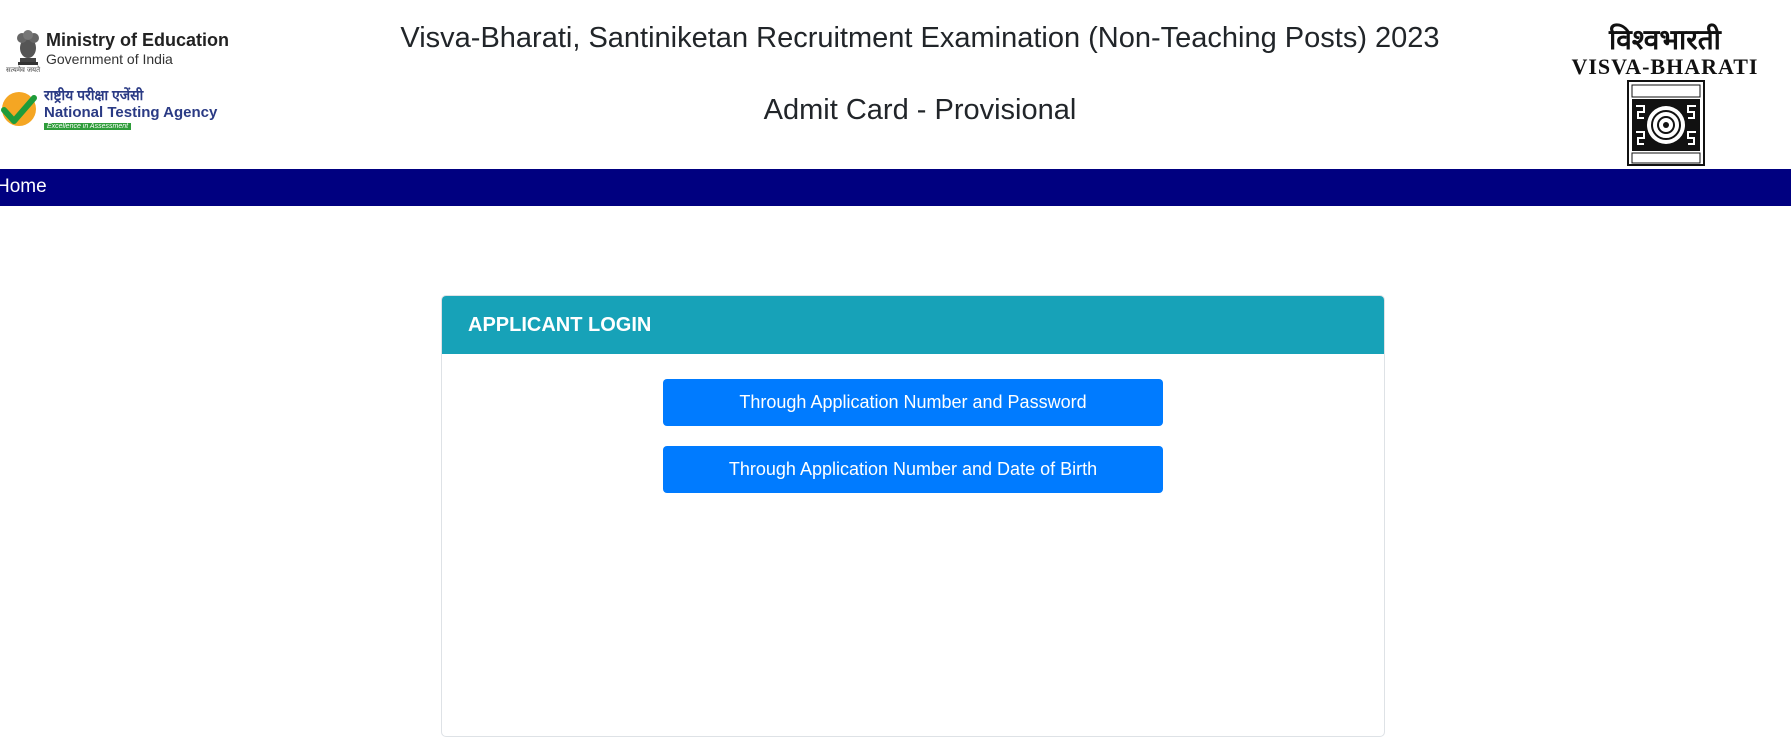 The width and height of the screenshot is (1791, 737). I want to click on emblem-motto: सत्यमेव जयते, so click(23, 70).